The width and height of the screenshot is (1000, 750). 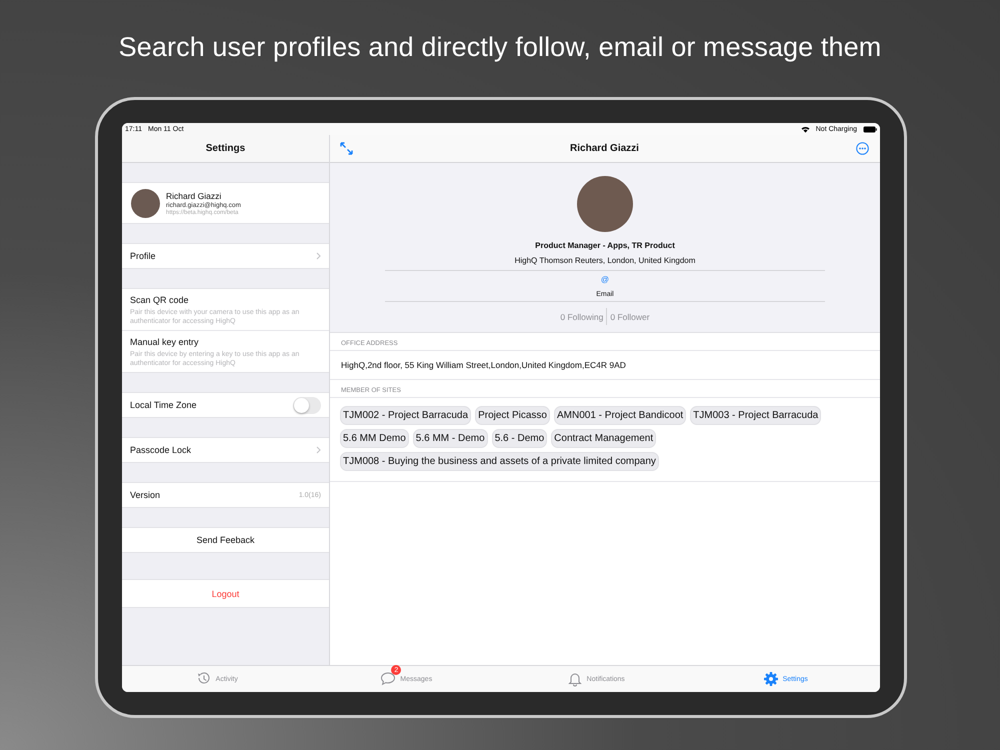 I want to click on battery-icon, so click(x=870, y=129).